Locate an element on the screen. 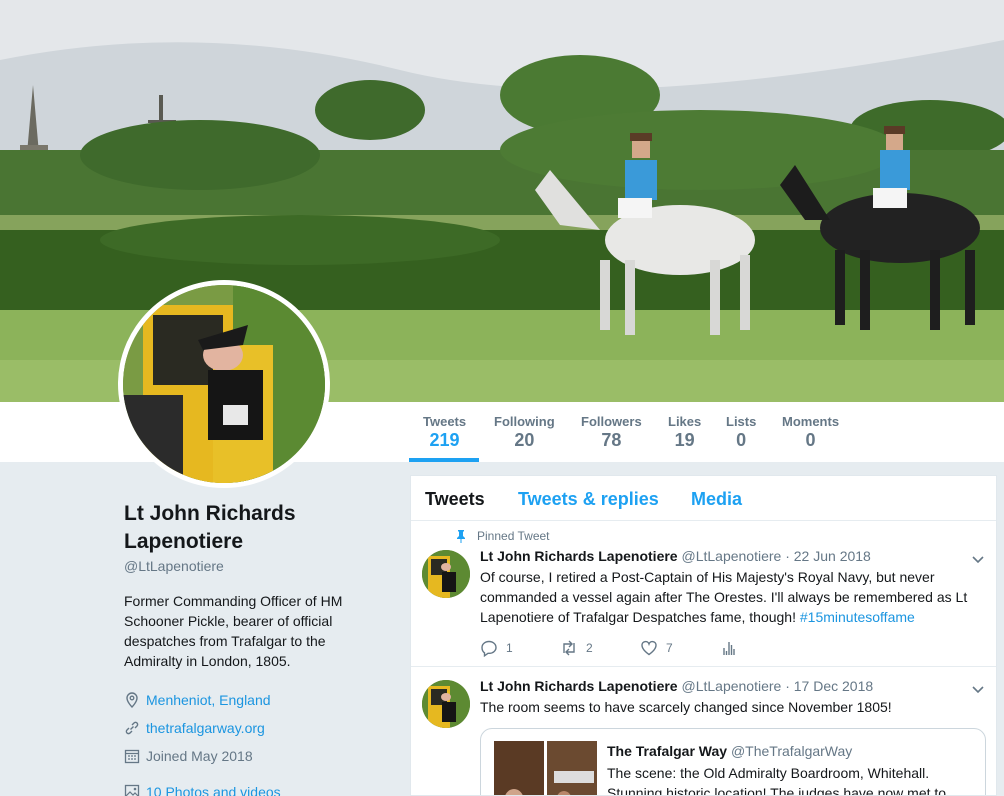 The image size is (1004, 796). profile-website: thetrafalgarway.org is located at coordinates (254, 728).